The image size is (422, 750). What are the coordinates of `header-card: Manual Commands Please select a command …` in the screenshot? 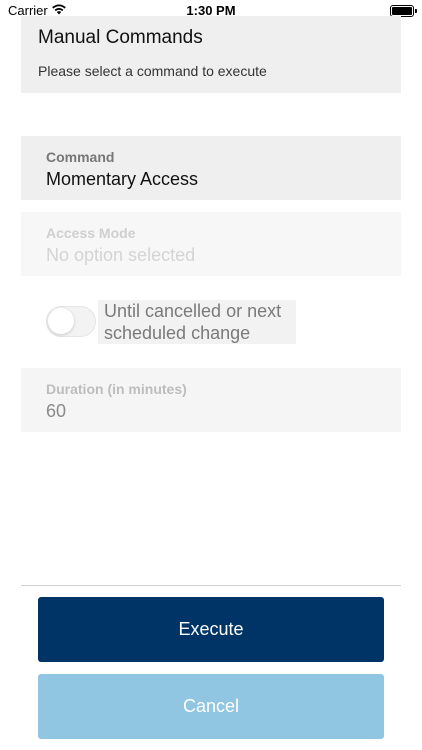 It's located at (211, 54).